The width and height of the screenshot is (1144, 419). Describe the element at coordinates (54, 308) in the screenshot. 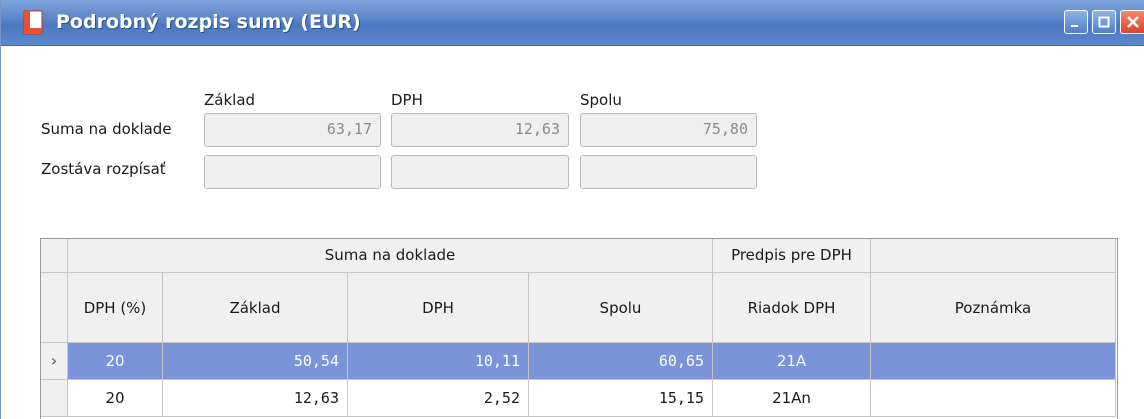

I see `column-header-rowhead` at that location.